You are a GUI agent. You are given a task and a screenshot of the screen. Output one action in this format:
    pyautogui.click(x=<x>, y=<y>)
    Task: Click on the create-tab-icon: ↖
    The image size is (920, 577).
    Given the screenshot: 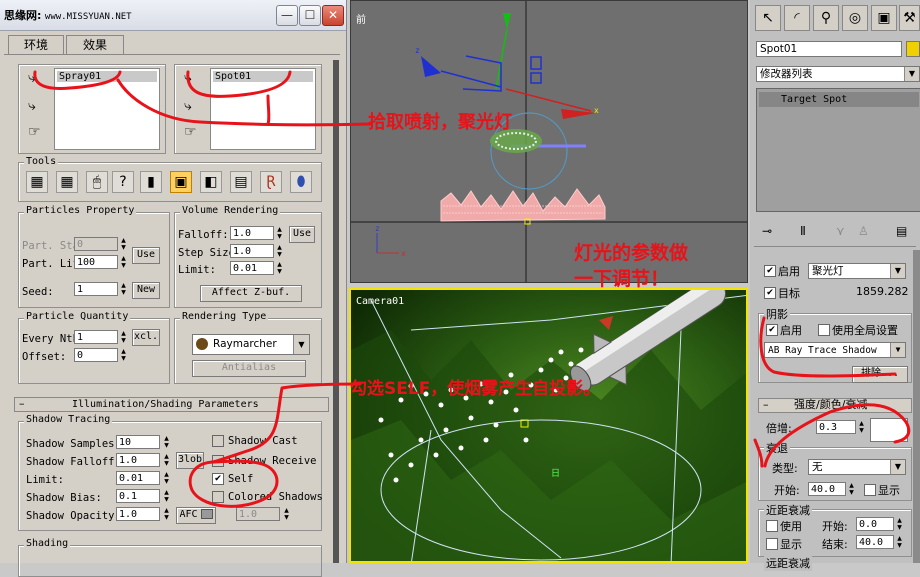 What is the action you would take?
    pyautogui.click(x=768, y=18)
    